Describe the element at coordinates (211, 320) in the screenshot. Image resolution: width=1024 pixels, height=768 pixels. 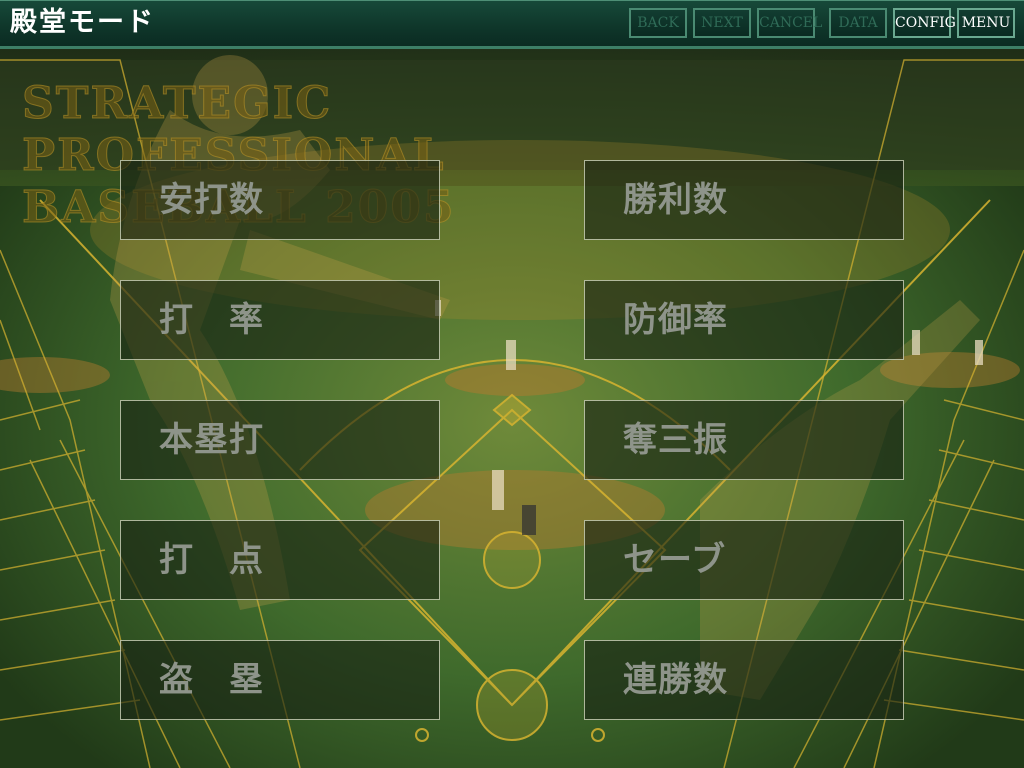
I see `batting-average-label: 打 率` at that location.